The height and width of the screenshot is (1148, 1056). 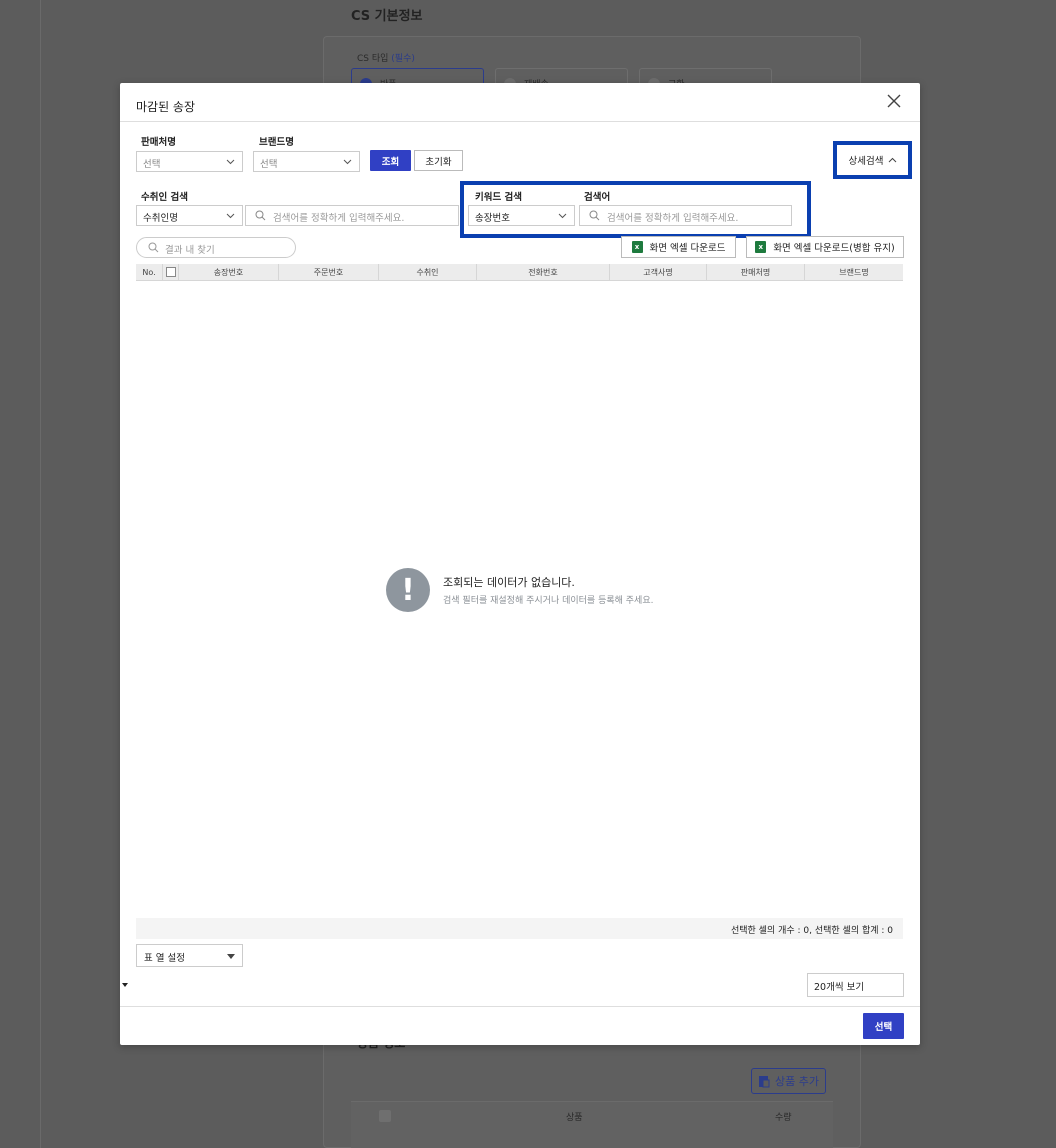 I want to click on column-settings-select: 표 열 설정, so click(x=189, y=955).